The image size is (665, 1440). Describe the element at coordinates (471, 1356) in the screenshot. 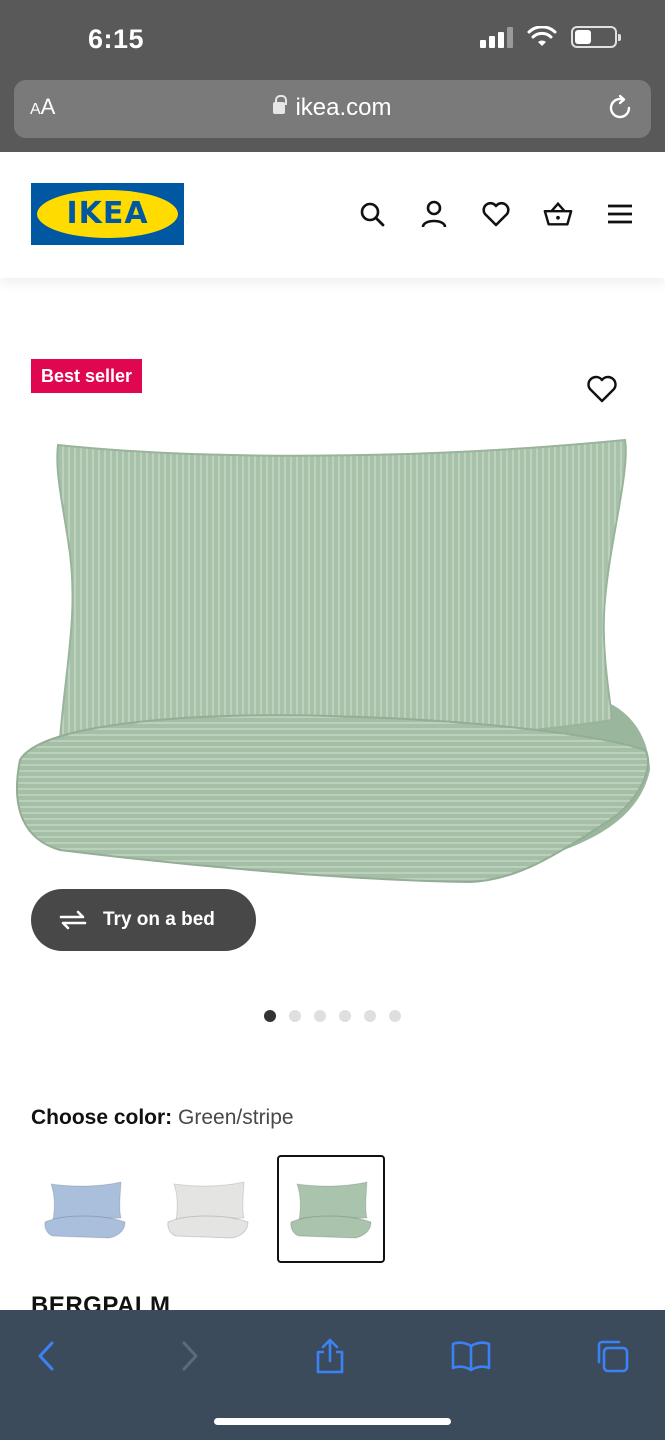

I see `bookmarks-icon` at that location.